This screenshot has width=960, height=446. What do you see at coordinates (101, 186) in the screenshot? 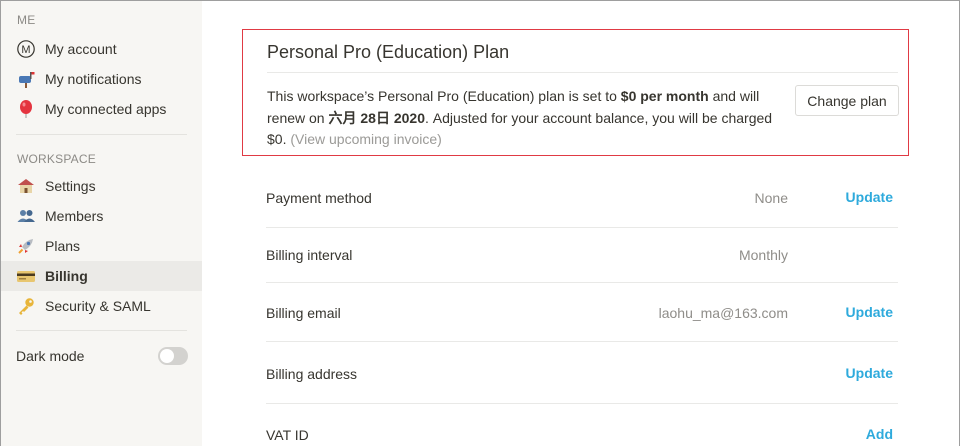
I see `sidebar-item-settings: Settings` at bounding box center [101, 186].